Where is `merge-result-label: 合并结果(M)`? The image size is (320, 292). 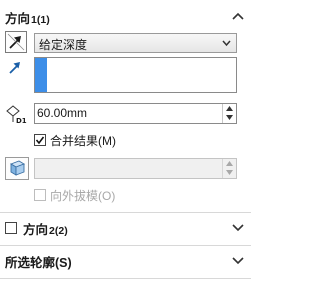
merge-result-label: 合并结果(M) is located at coordinates (83, 140).